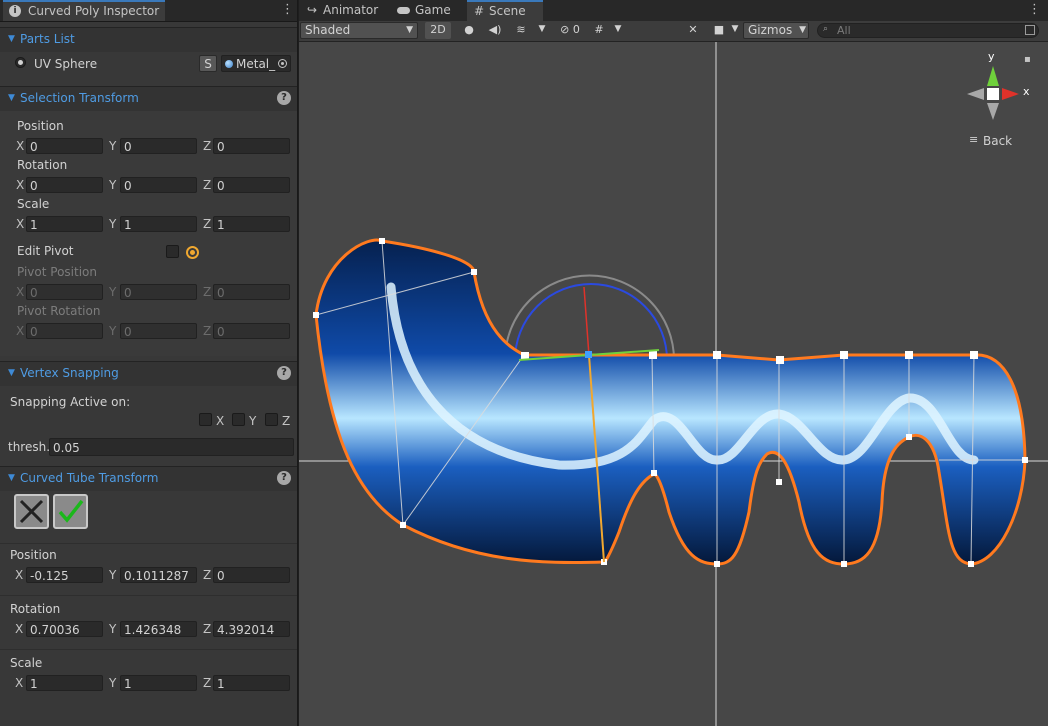 The height and width of the screenshot is (726, 1048). I want to click on gizmo-center-handle, so click(588, 354).